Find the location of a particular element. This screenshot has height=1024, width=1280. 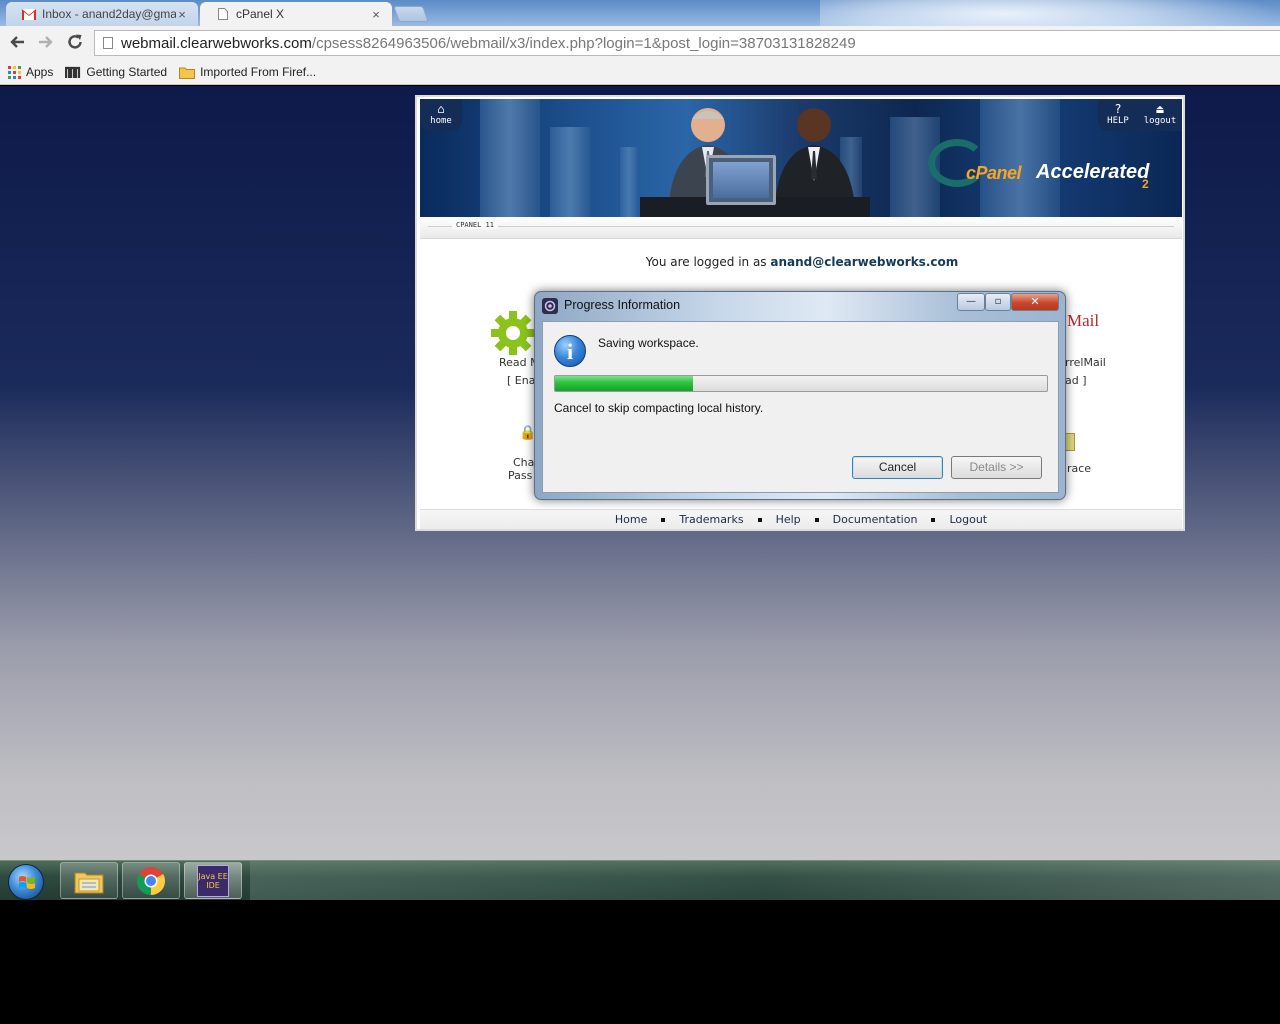

browser-tabstrip: Inbox - anand2day@gmai × cPanel X × is located at coordinates (640, 13).